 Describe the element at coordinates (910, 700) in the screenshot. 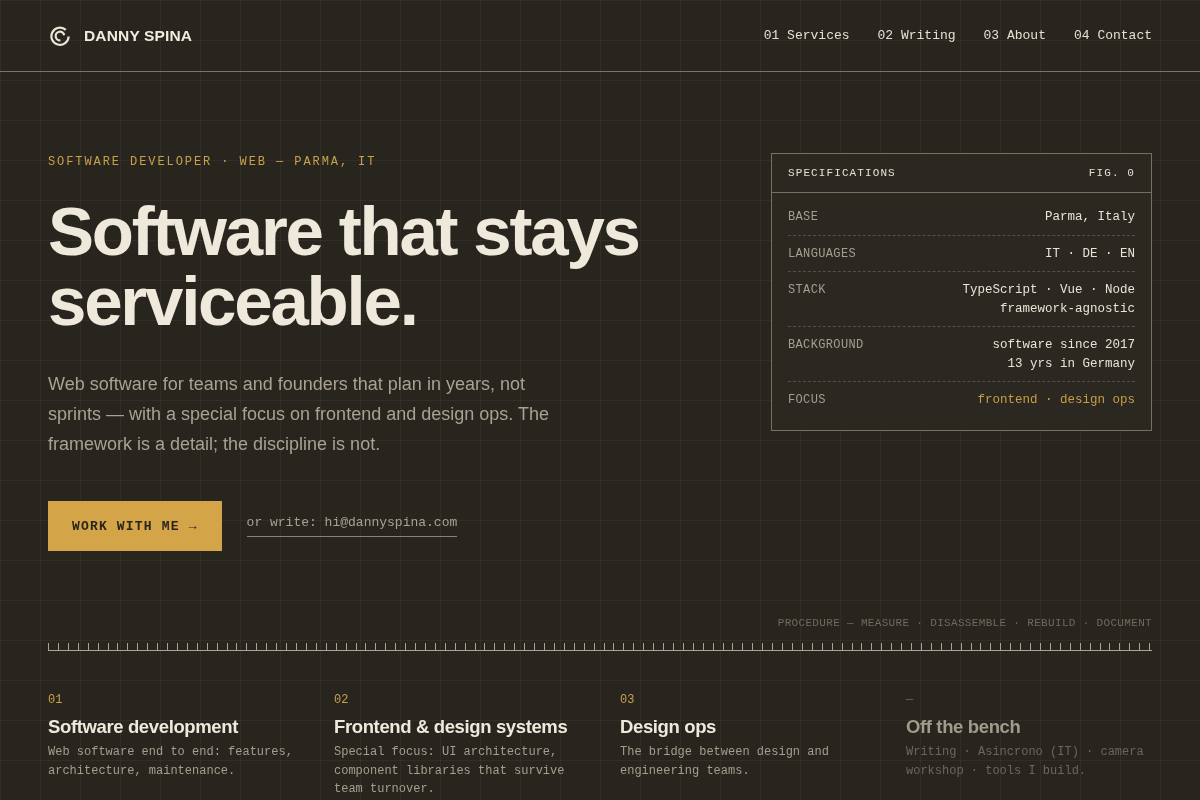

I see `service-number: —` at that location.